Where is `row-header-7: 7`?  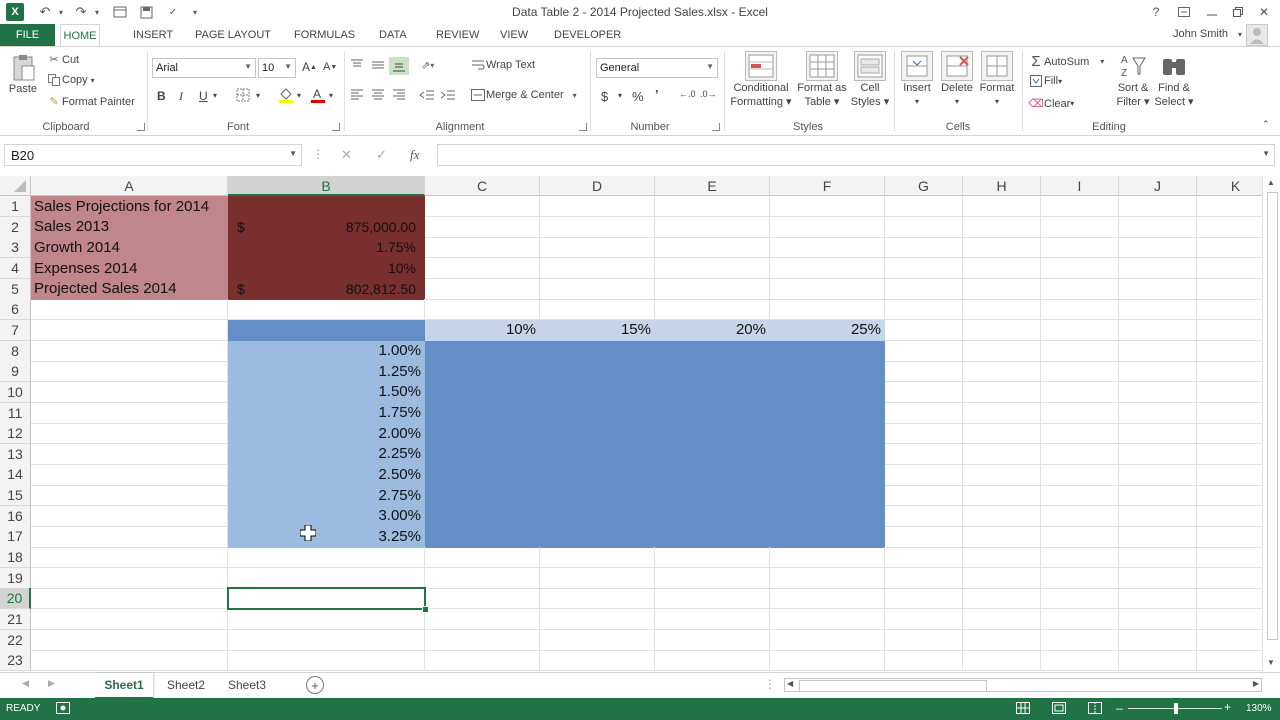
row-header-7: 7 is located at coordinates (15, 330).